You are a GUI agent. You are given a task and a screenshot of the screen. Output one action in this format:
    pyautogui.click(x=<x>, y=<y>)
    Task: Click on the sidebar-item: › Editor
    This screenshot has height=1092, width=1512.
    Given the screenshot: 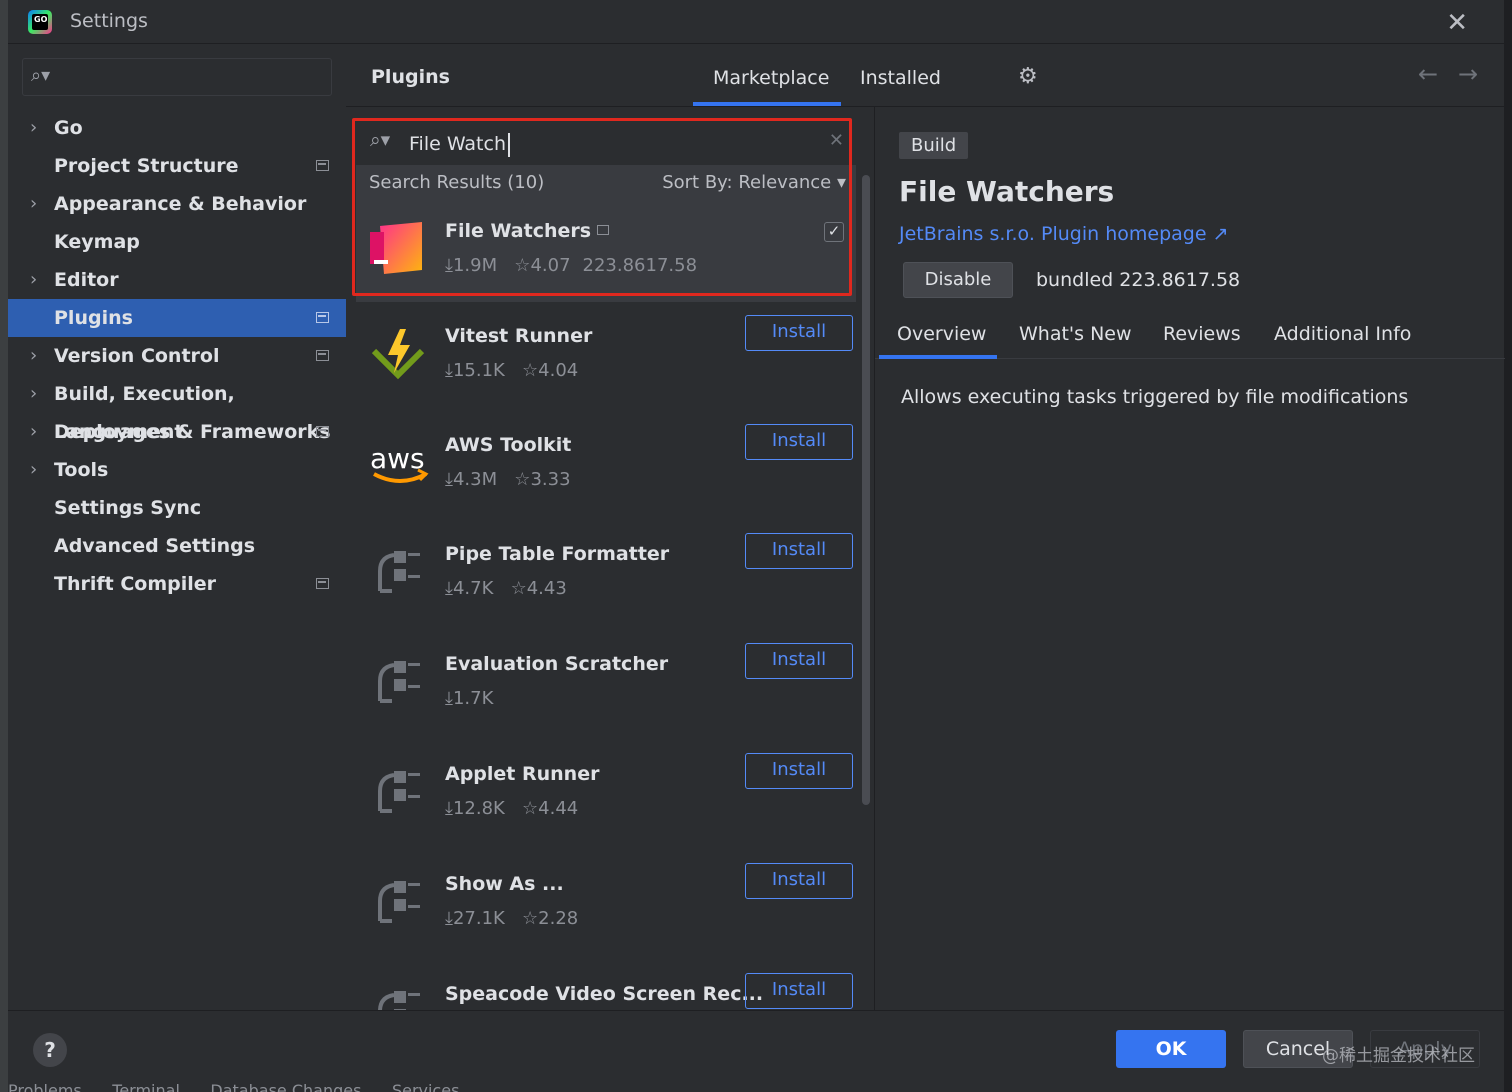 What is the action you would take?
    pyautogui.click(x=177, y=280)
    